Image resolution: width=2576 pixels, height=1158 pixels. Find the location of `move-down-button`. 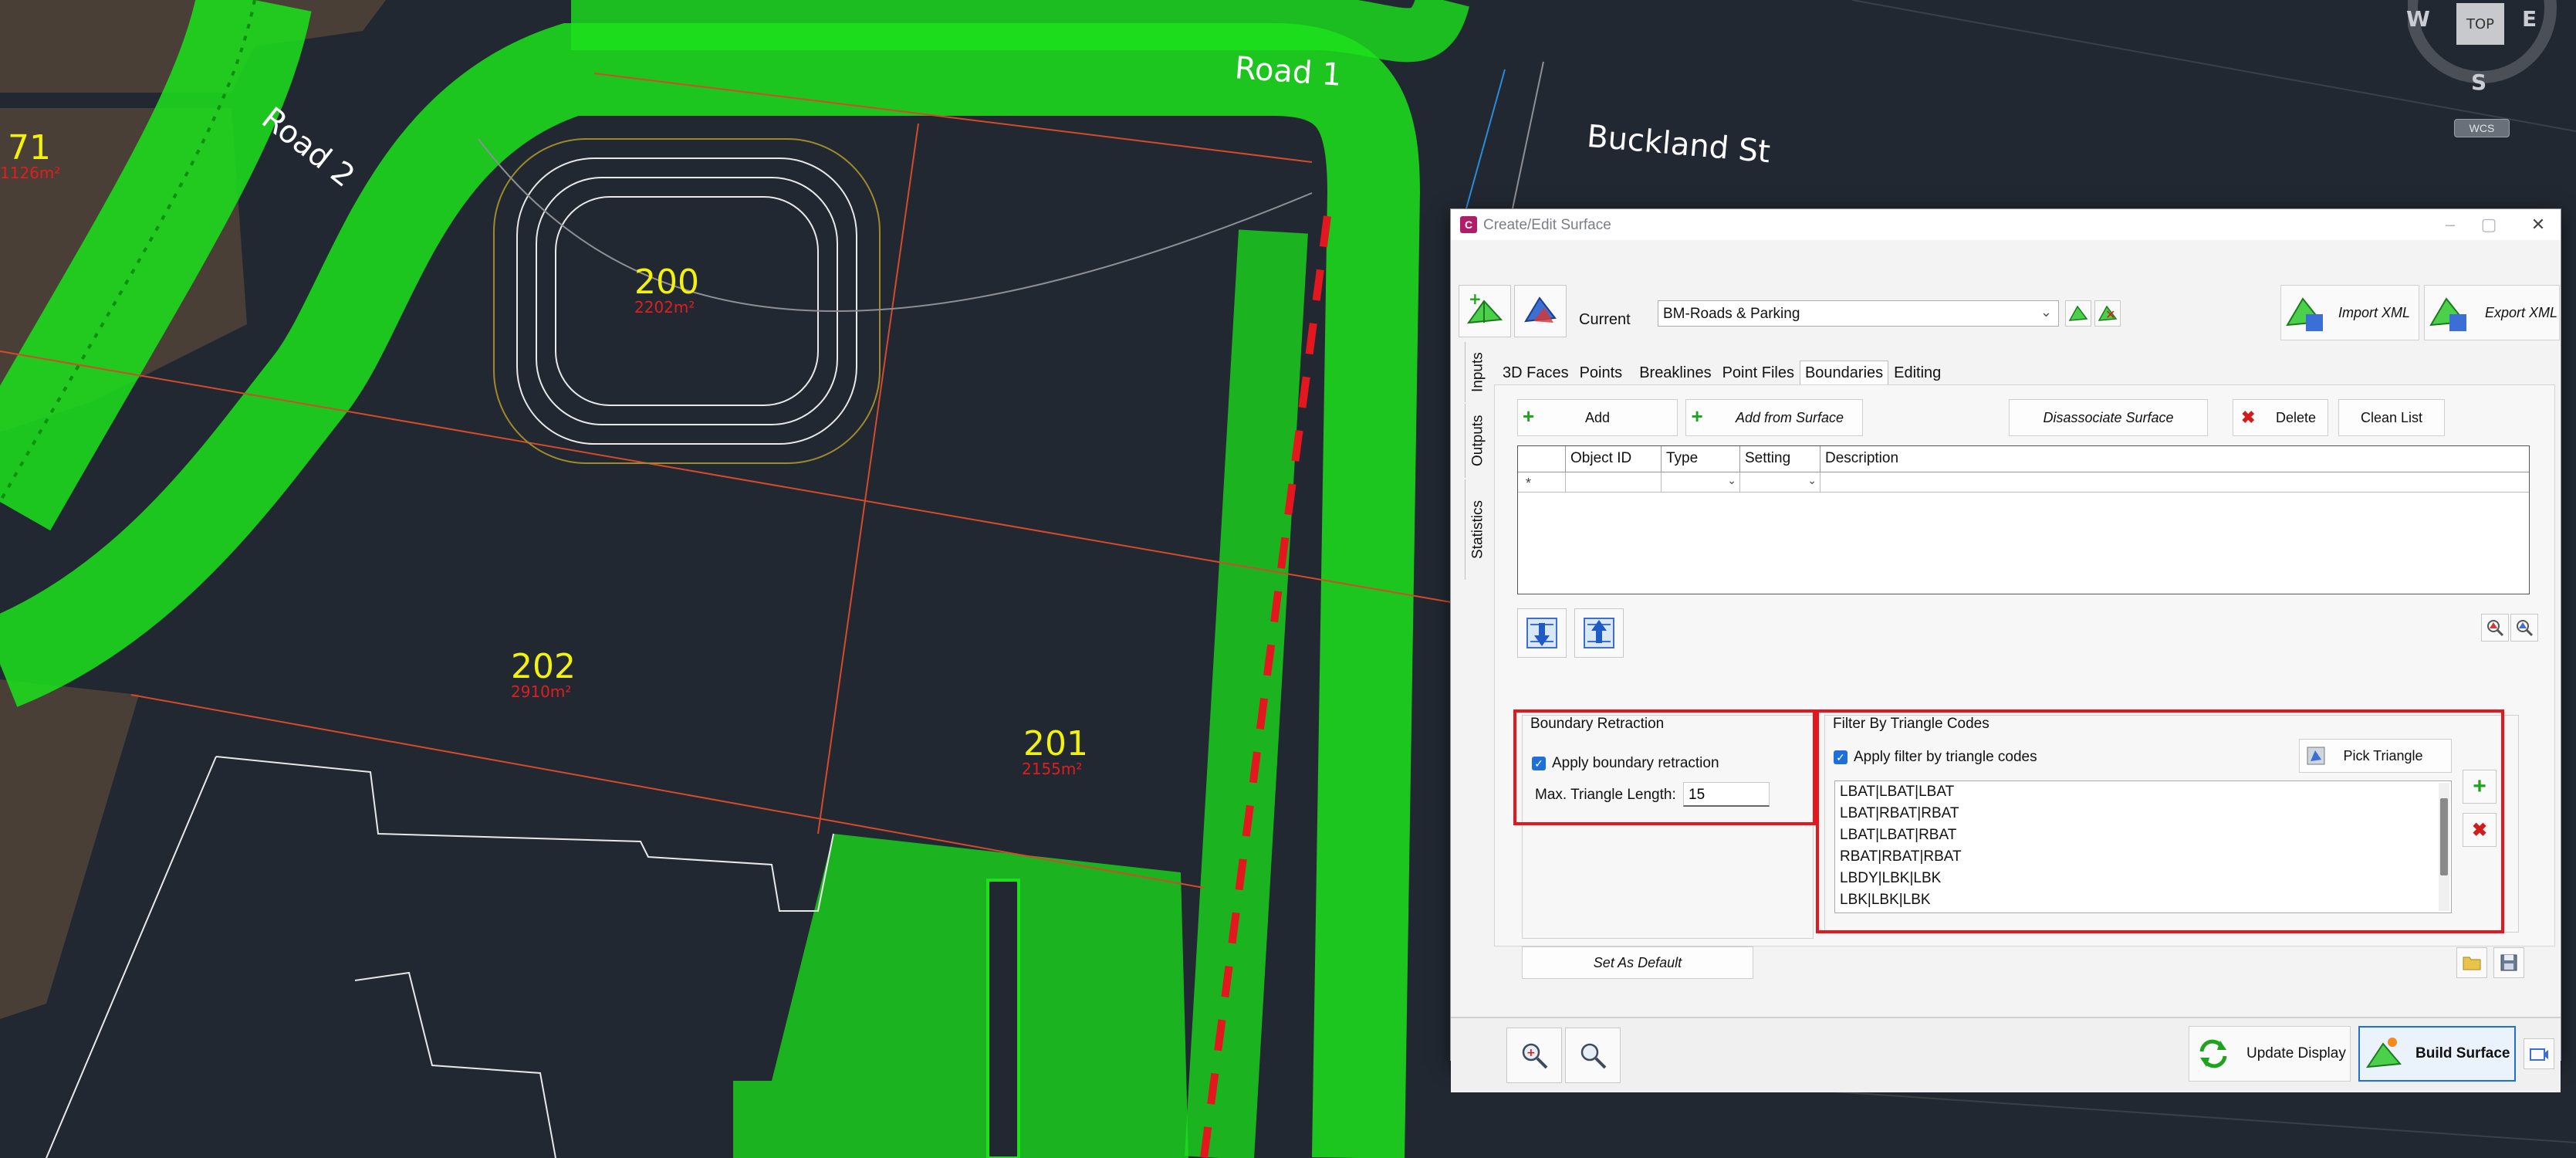

move-down-button is located at coordinates (1542, 633).